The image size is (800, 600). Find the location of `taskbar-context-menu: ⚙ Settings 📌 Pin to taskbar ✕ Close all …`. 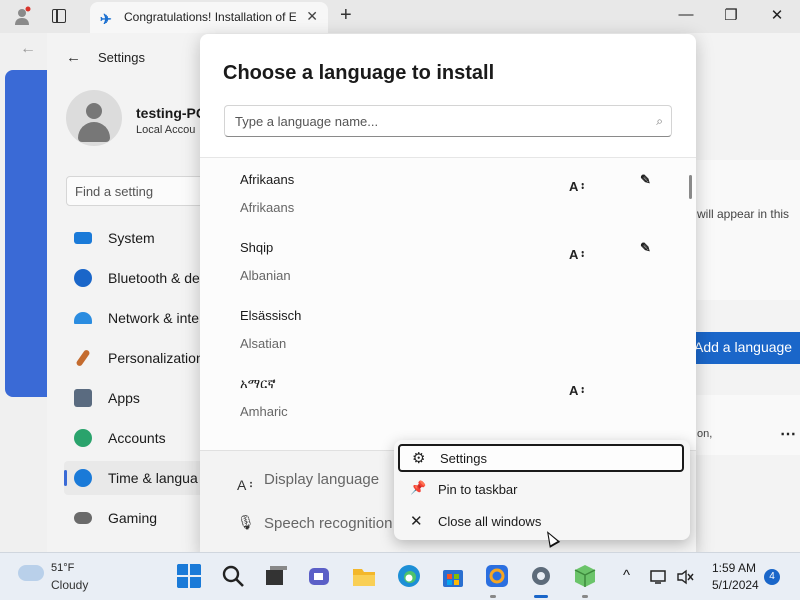

taskbar-context-menu: ⚙ Settings 📌 Pin to taskbar ✕ Close all … is located at coordinates (542, 490).